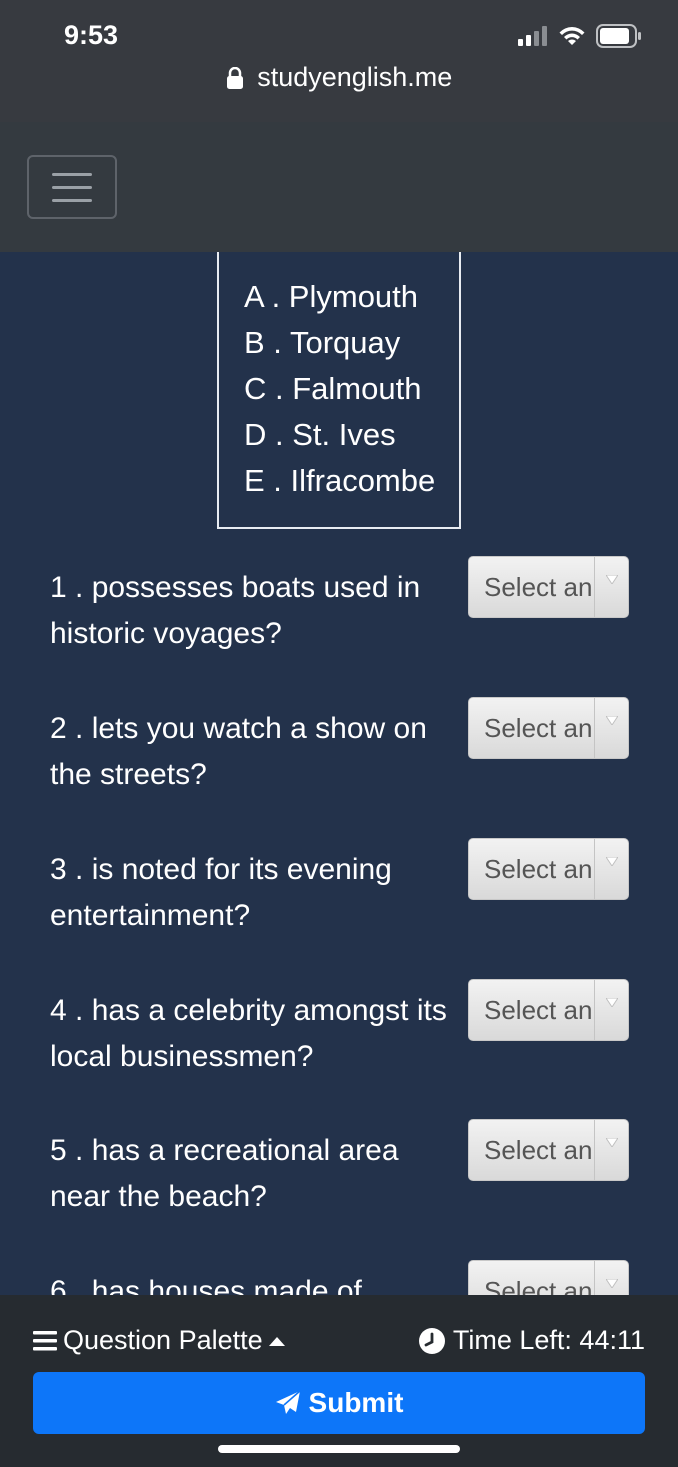 This screenshot has width=678, height=1467. Describe the element at coordinates (45, 1340) in the screenshot. I see `list-icon` at that location.